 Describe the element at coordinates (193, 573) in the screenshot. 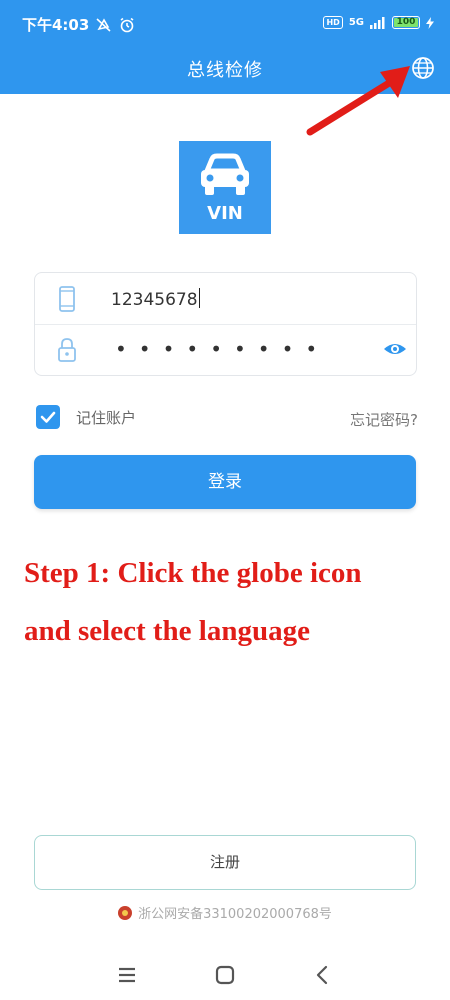

I see `instruction-line-1: Step 1: Click the globe icon` at that location.